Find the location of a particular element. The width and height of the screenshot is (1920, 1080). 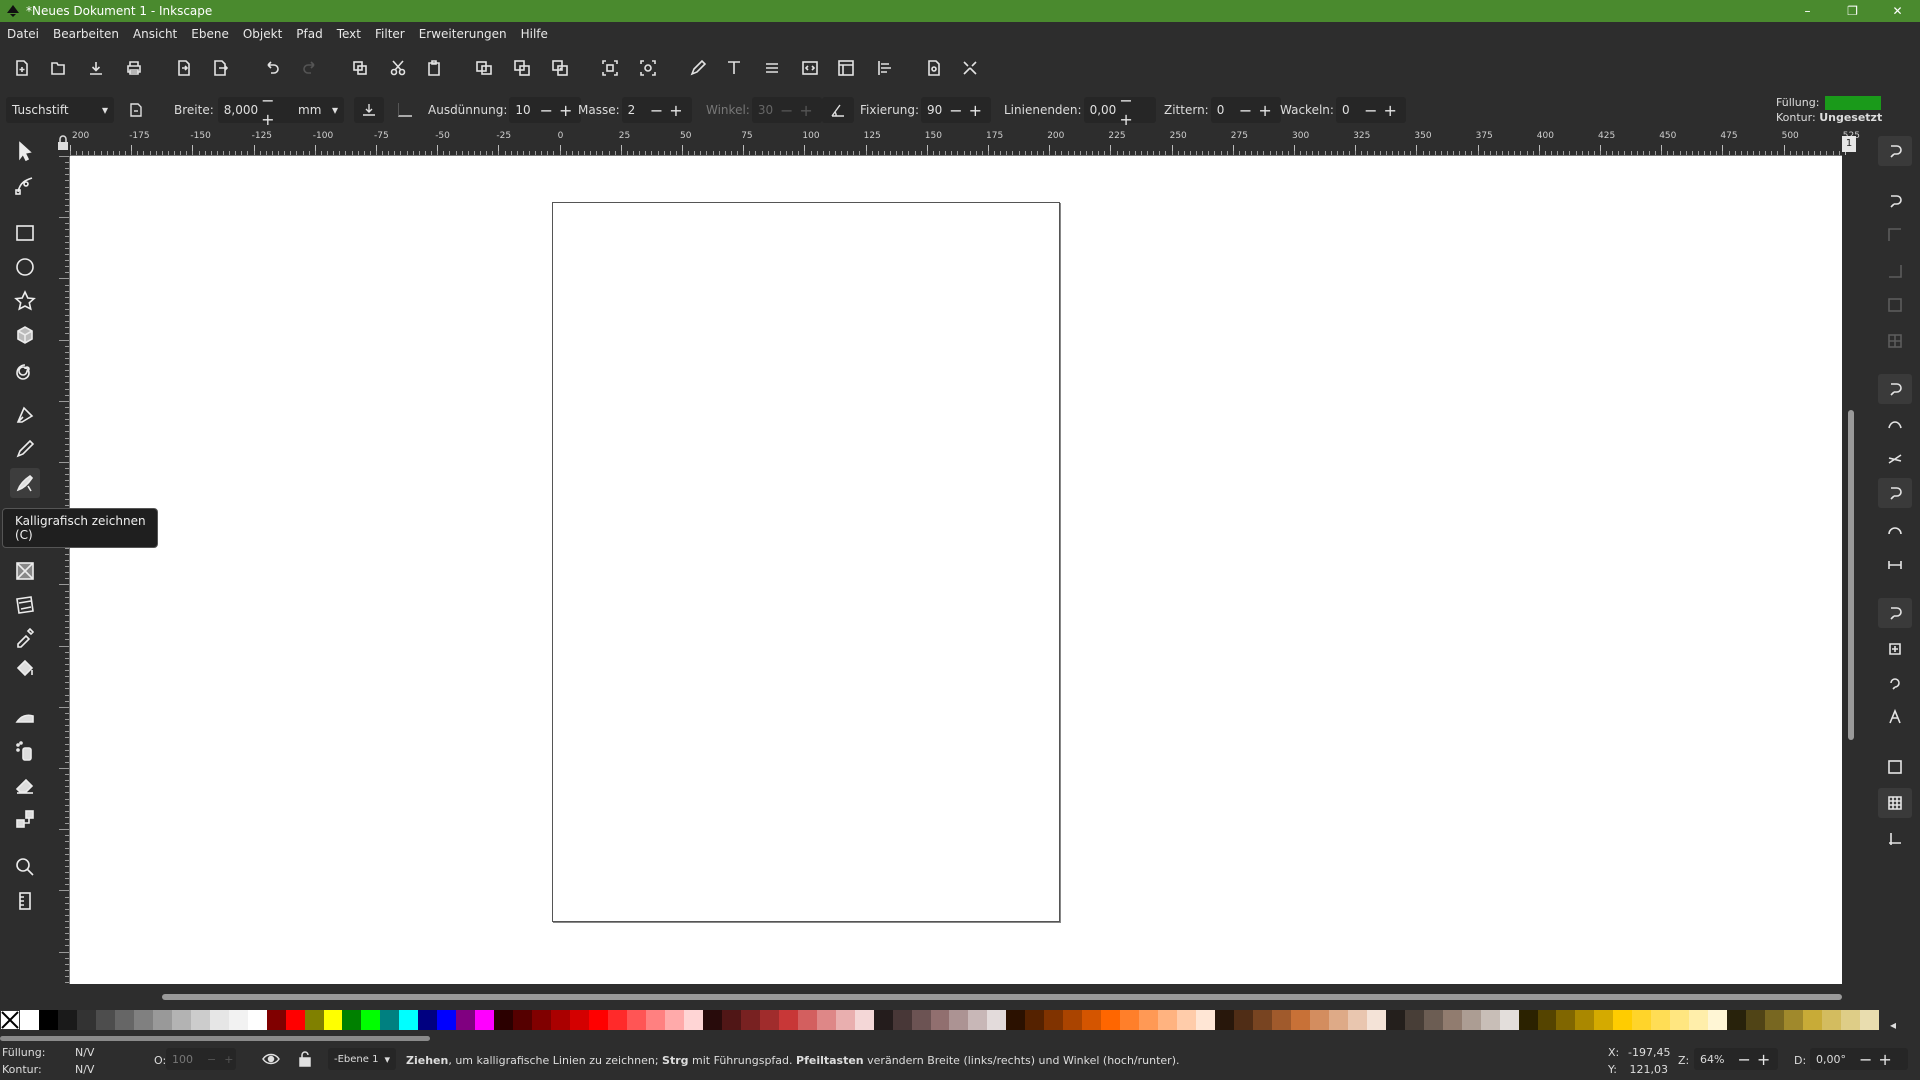

zoom-out-button: − is located at coordinates (1743, 1059).